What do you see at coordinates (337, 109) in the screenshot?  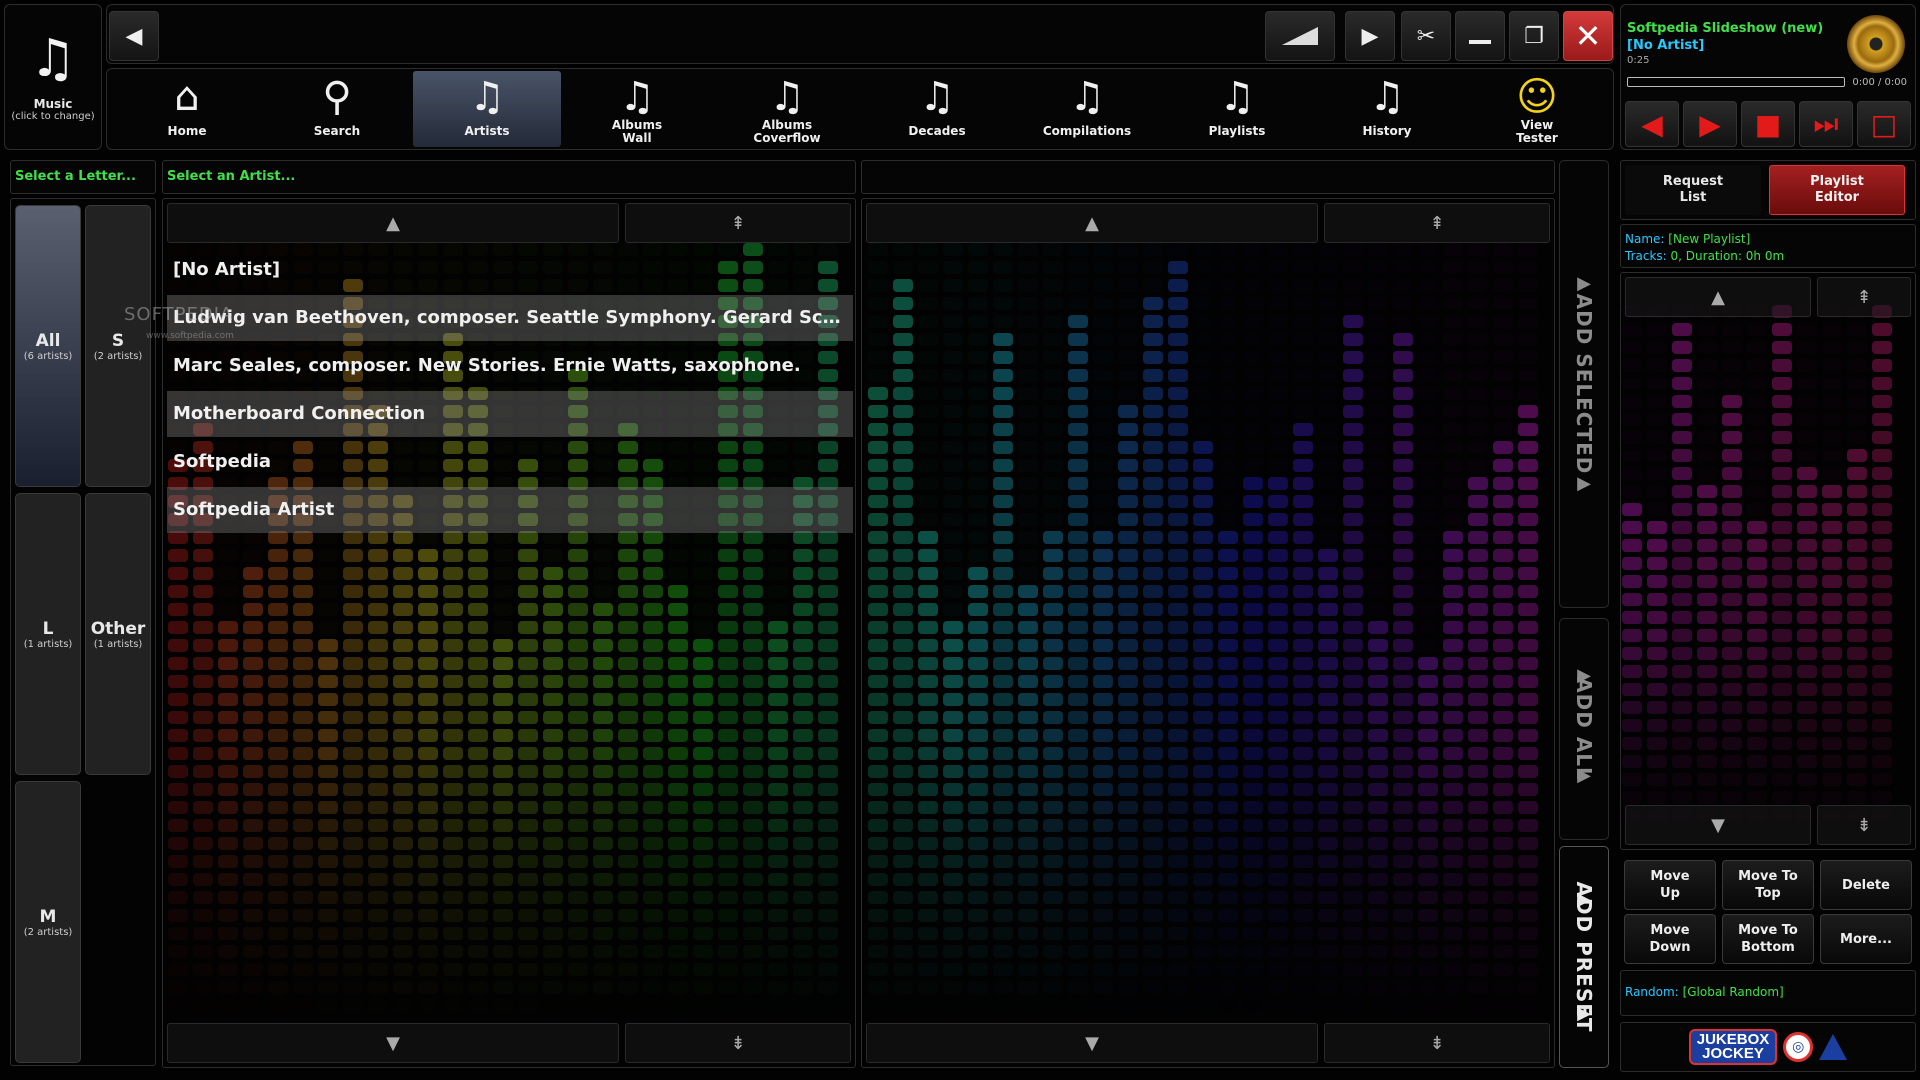 I see `nav-search: ⚲ Search` at bounding box center [337, 109].